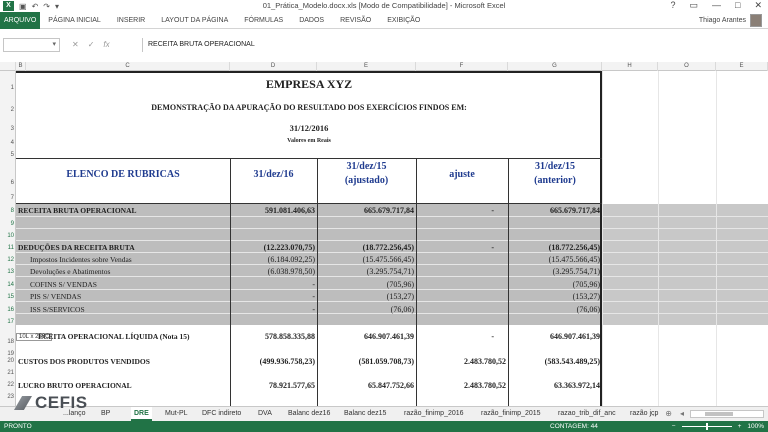 The height and width of the screenshot is (432, 768). Describe the element at coordinates (176, 414) in the screenshot. I see `sheet-tab-mut-pl: Mut-PL` at that location.